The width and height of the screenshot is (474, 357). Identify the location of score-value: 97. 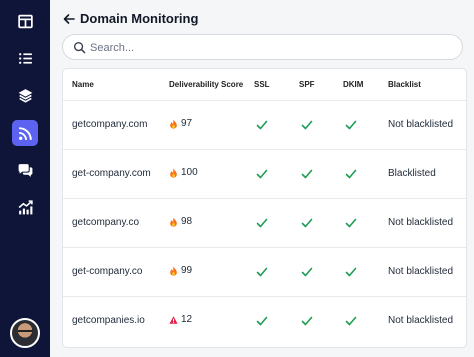
(187, 123).